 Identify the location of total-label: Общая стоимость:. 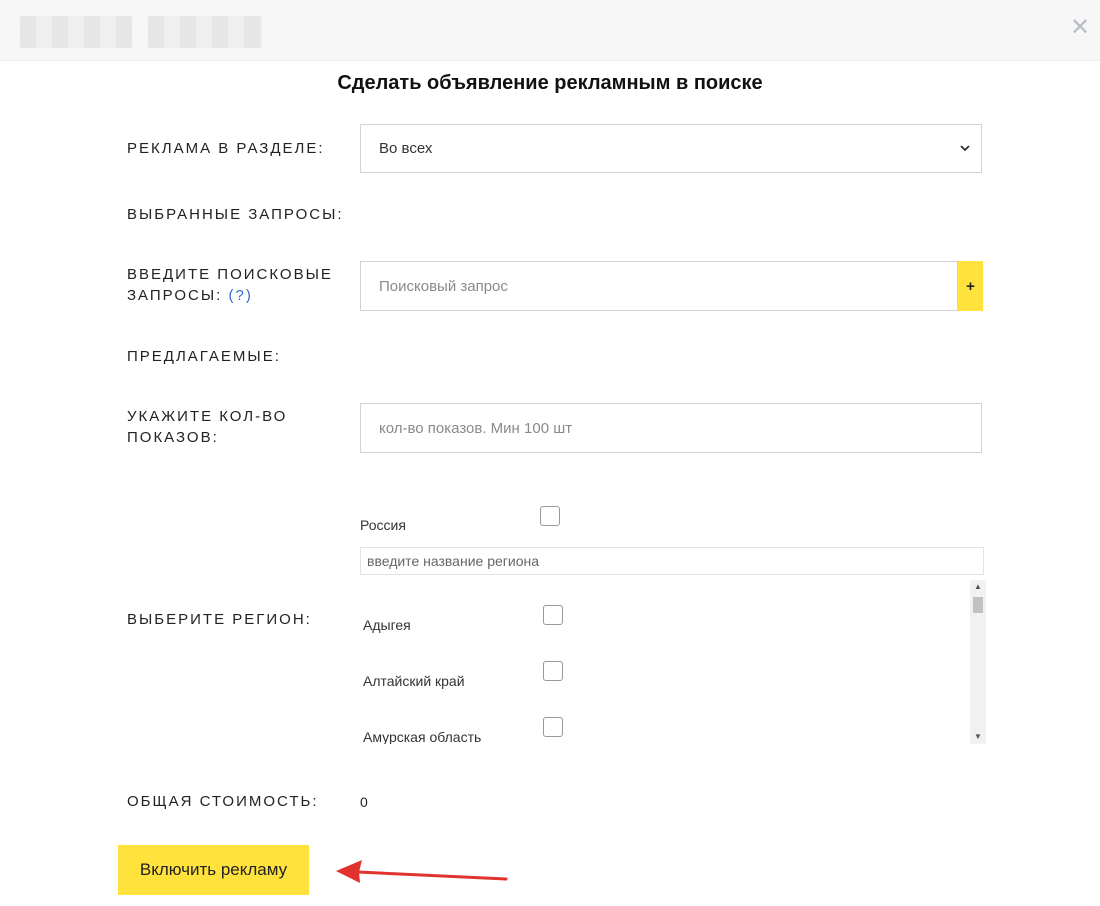
(223, 801).